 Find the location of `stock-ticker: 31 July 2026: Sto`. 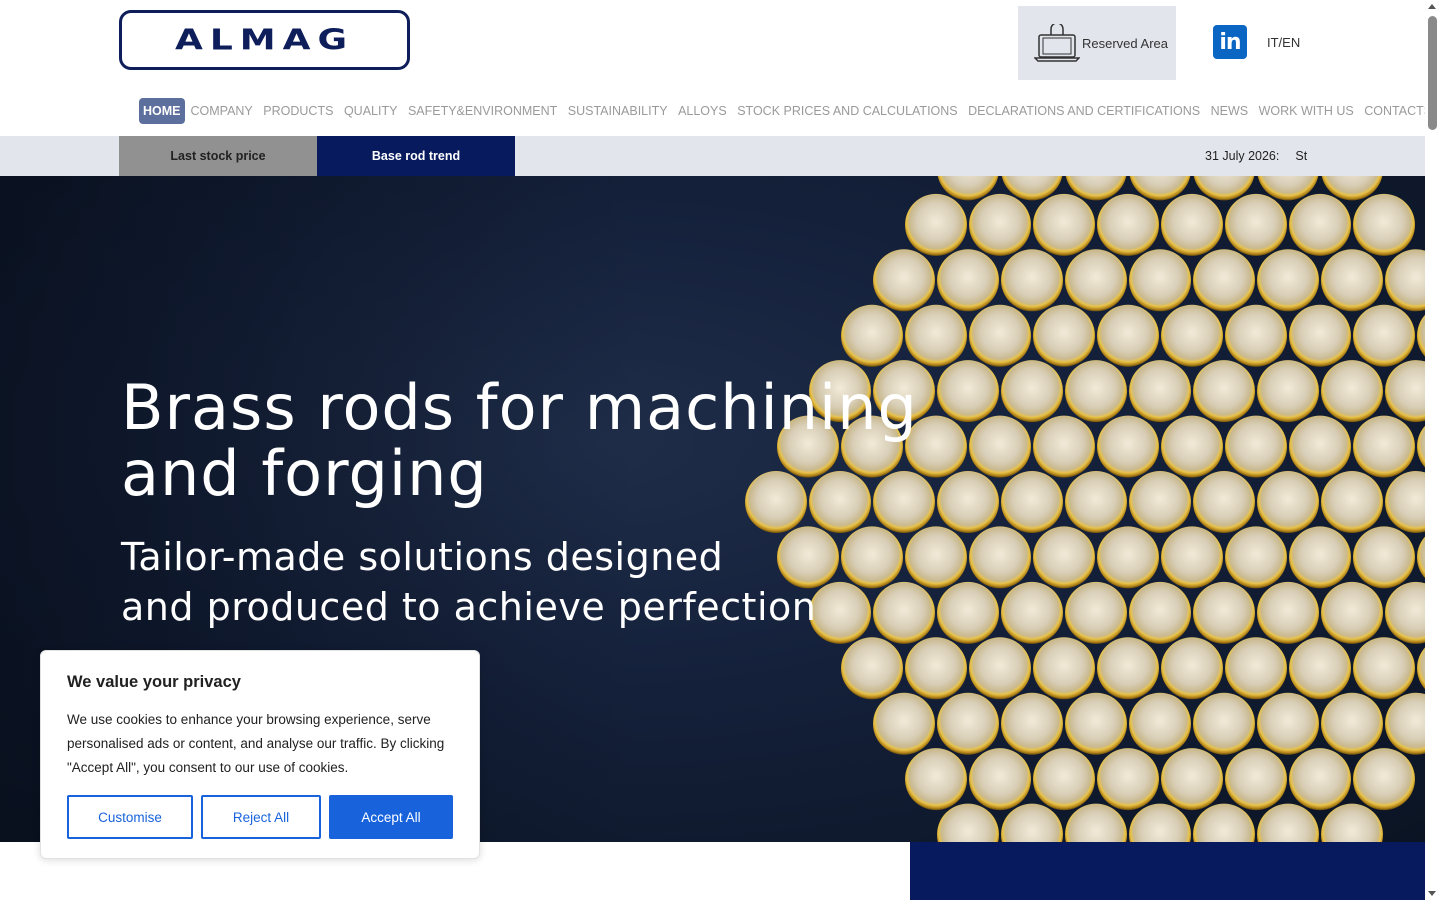

stock-ticker: 31 July 2026: Sto is located at coordinates (1256, 156).